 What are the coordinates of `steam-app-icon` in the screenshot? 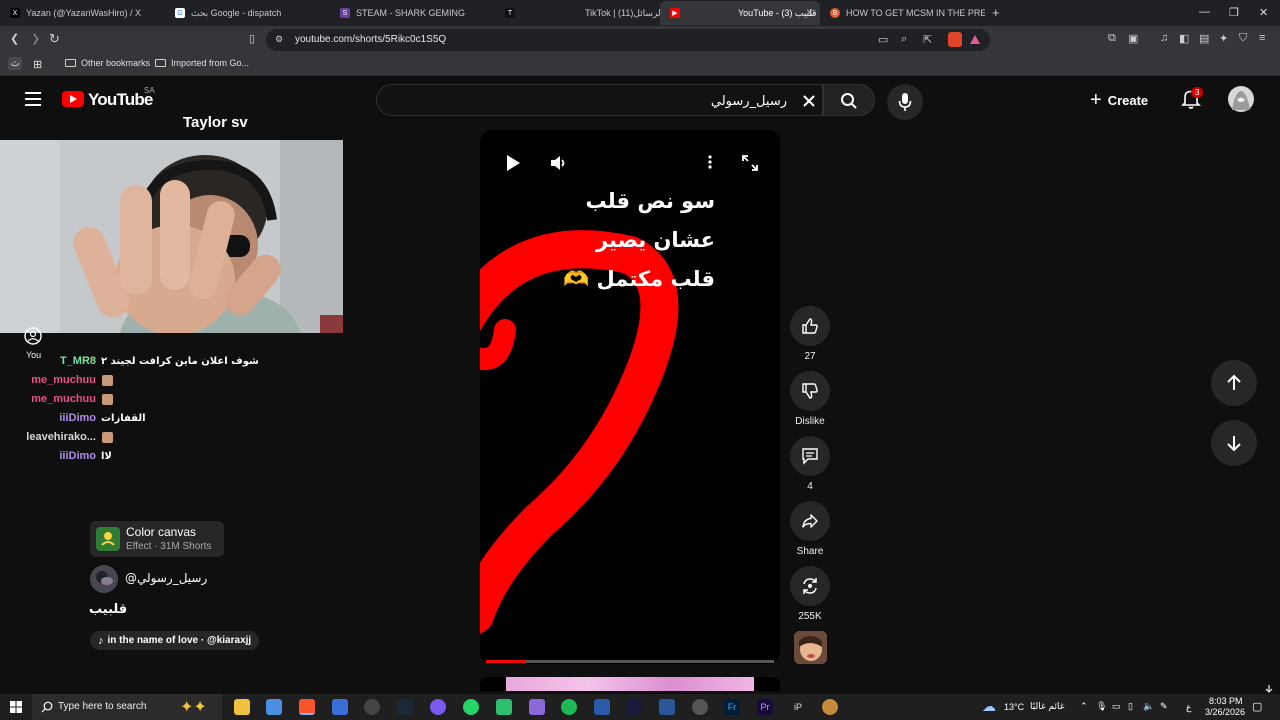 It's located at (405, 707).